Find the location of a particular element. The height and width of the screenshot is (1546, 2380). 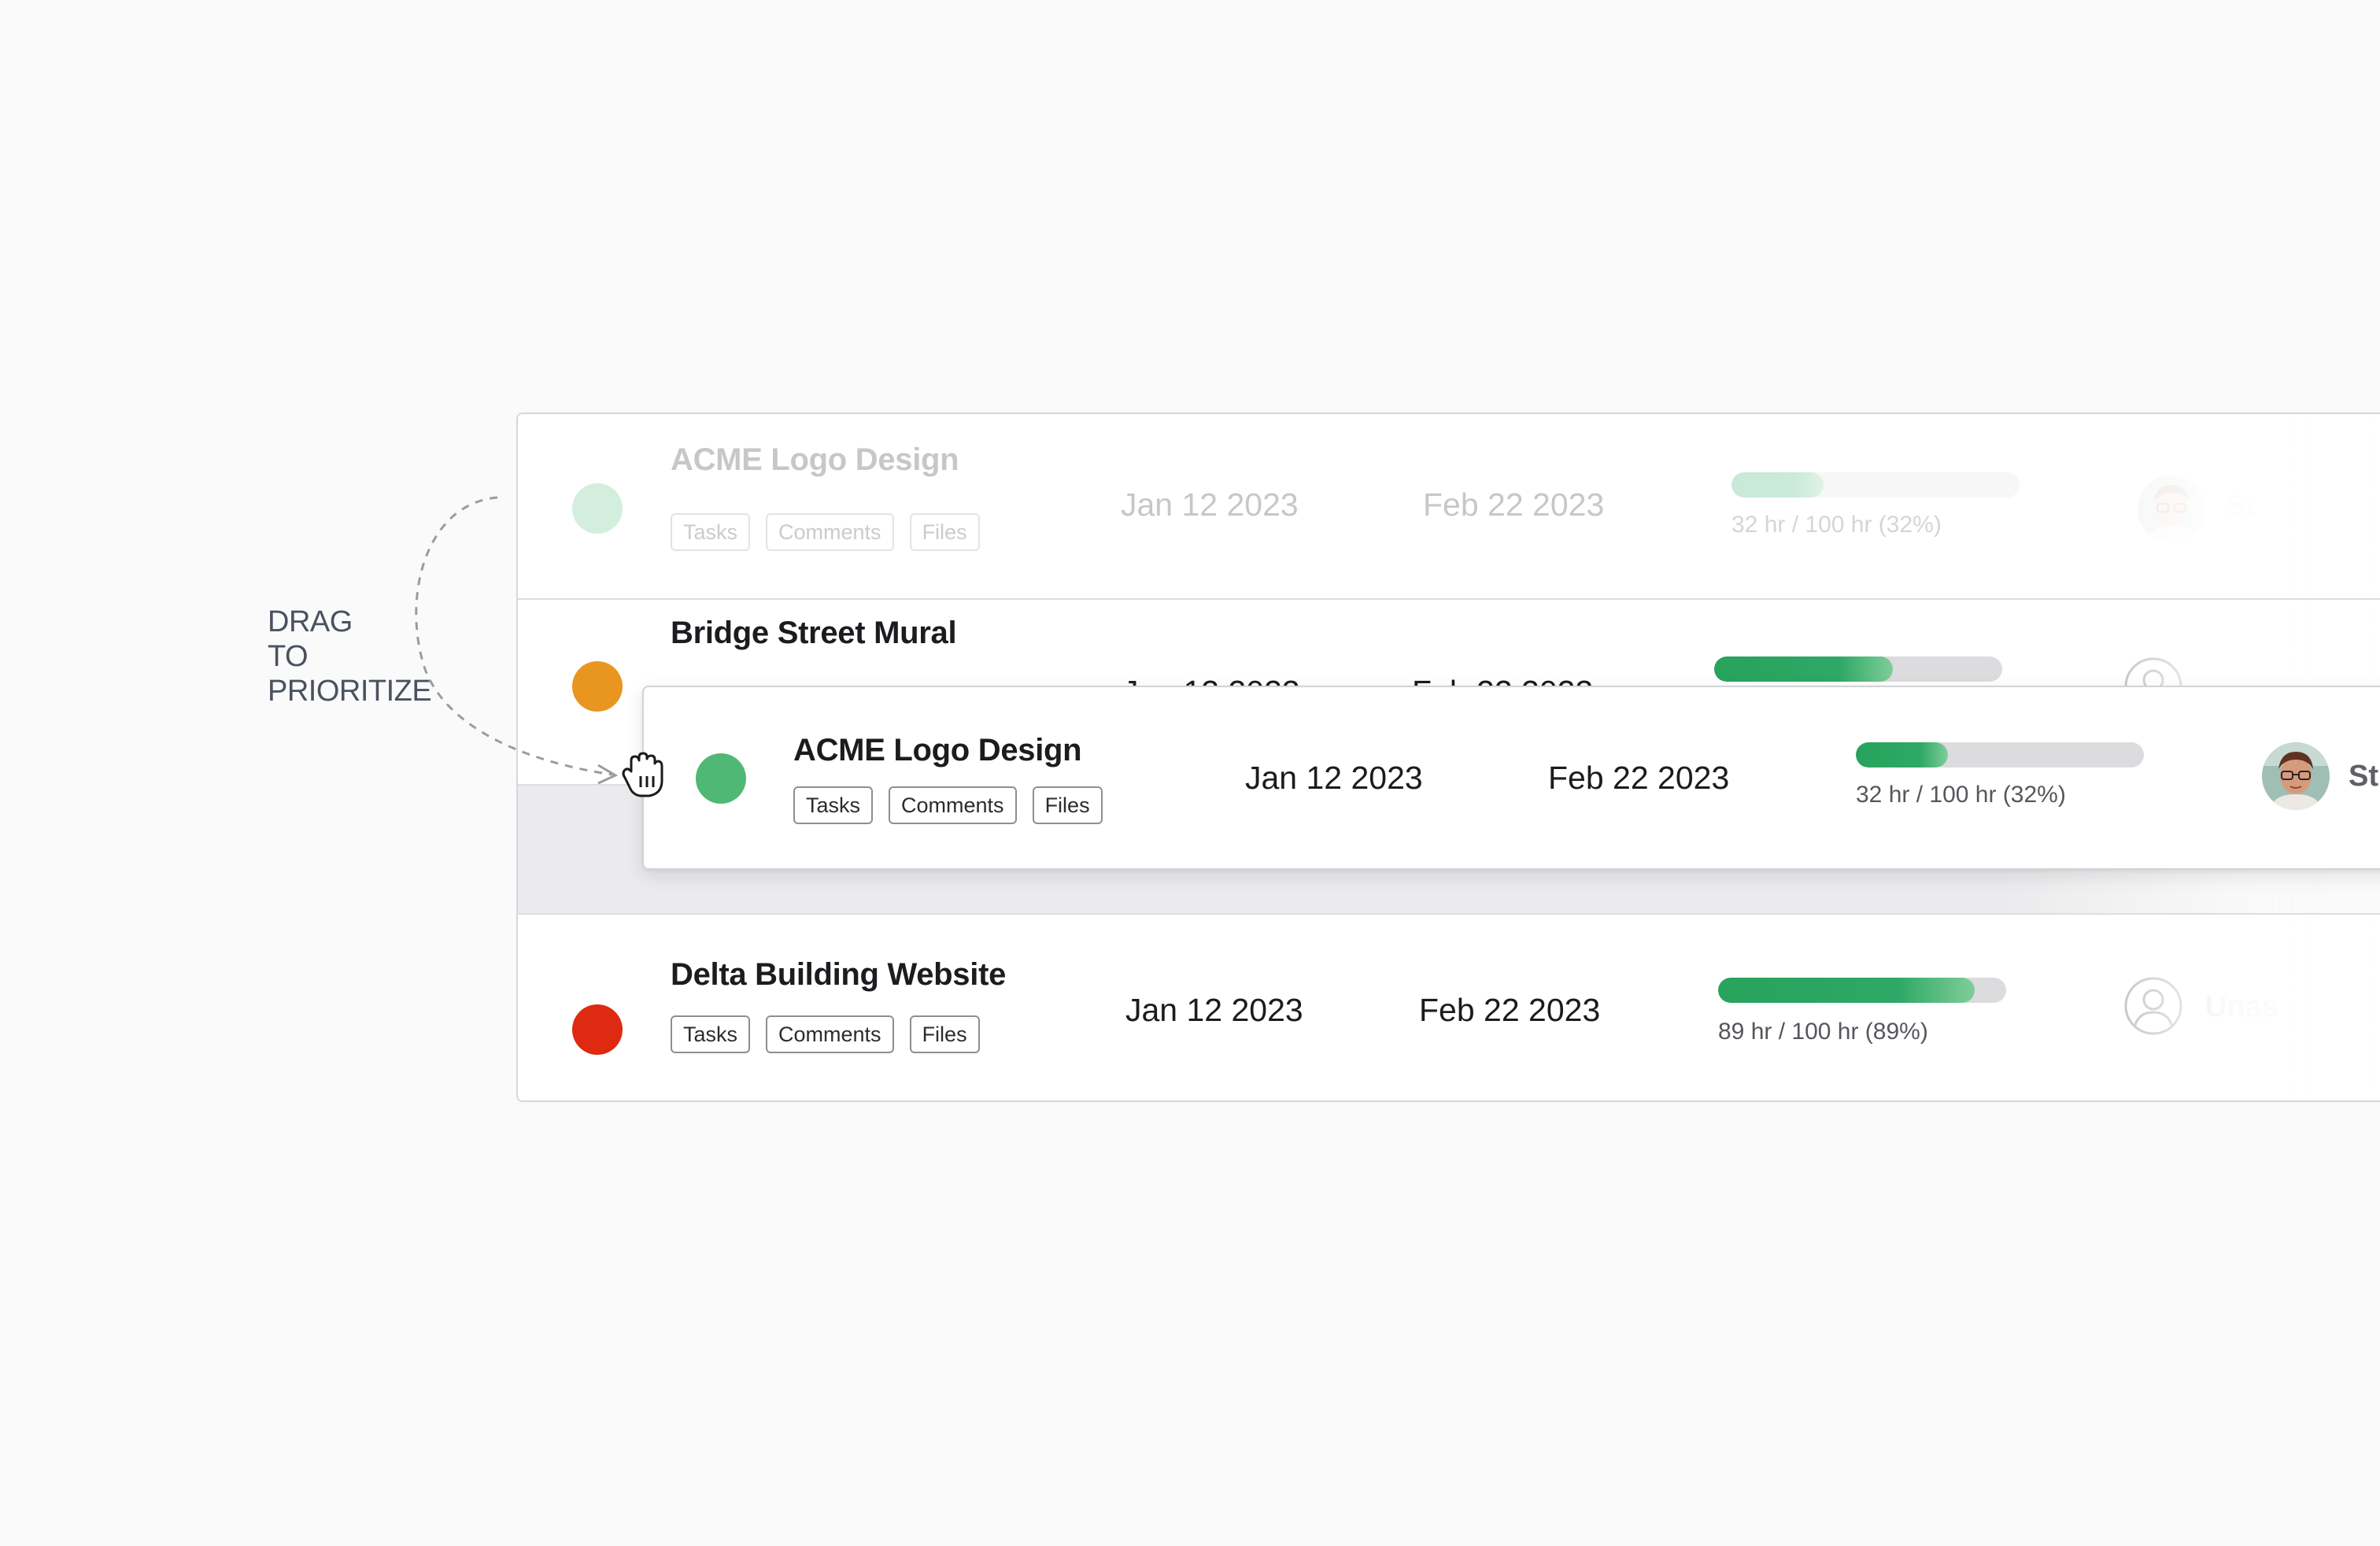

drag-to-prioritize-label: DRAG TO PRIORITIZE is located at coordinates (350, 656).